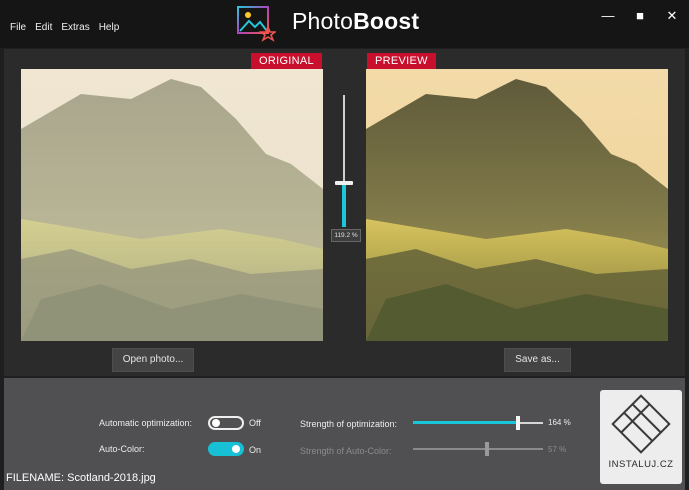 The height and width of the screenshot is (490, 689). I want to click on app-logo-icon, so click(257, 24).